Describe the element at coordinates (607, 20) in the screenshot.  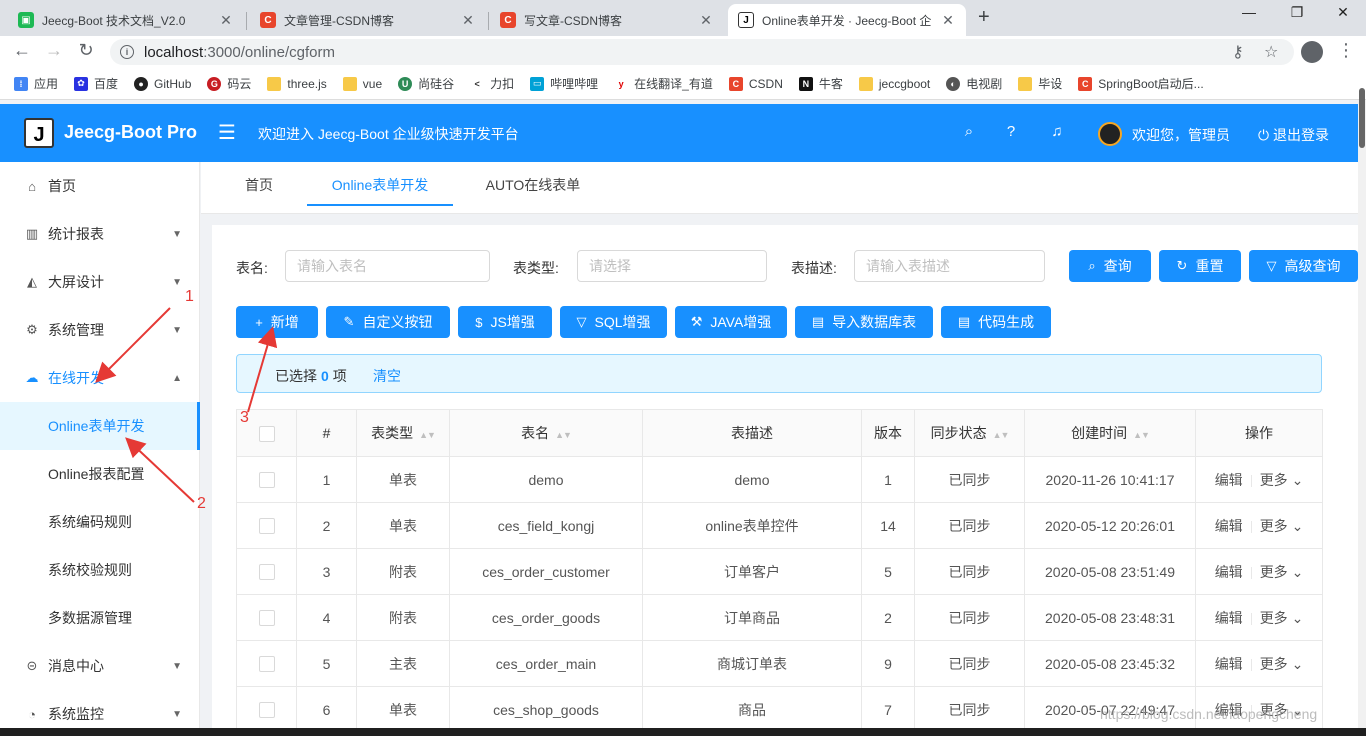
I see `browser-tab: C 写文章-CSDN博客 ✕` at that location.